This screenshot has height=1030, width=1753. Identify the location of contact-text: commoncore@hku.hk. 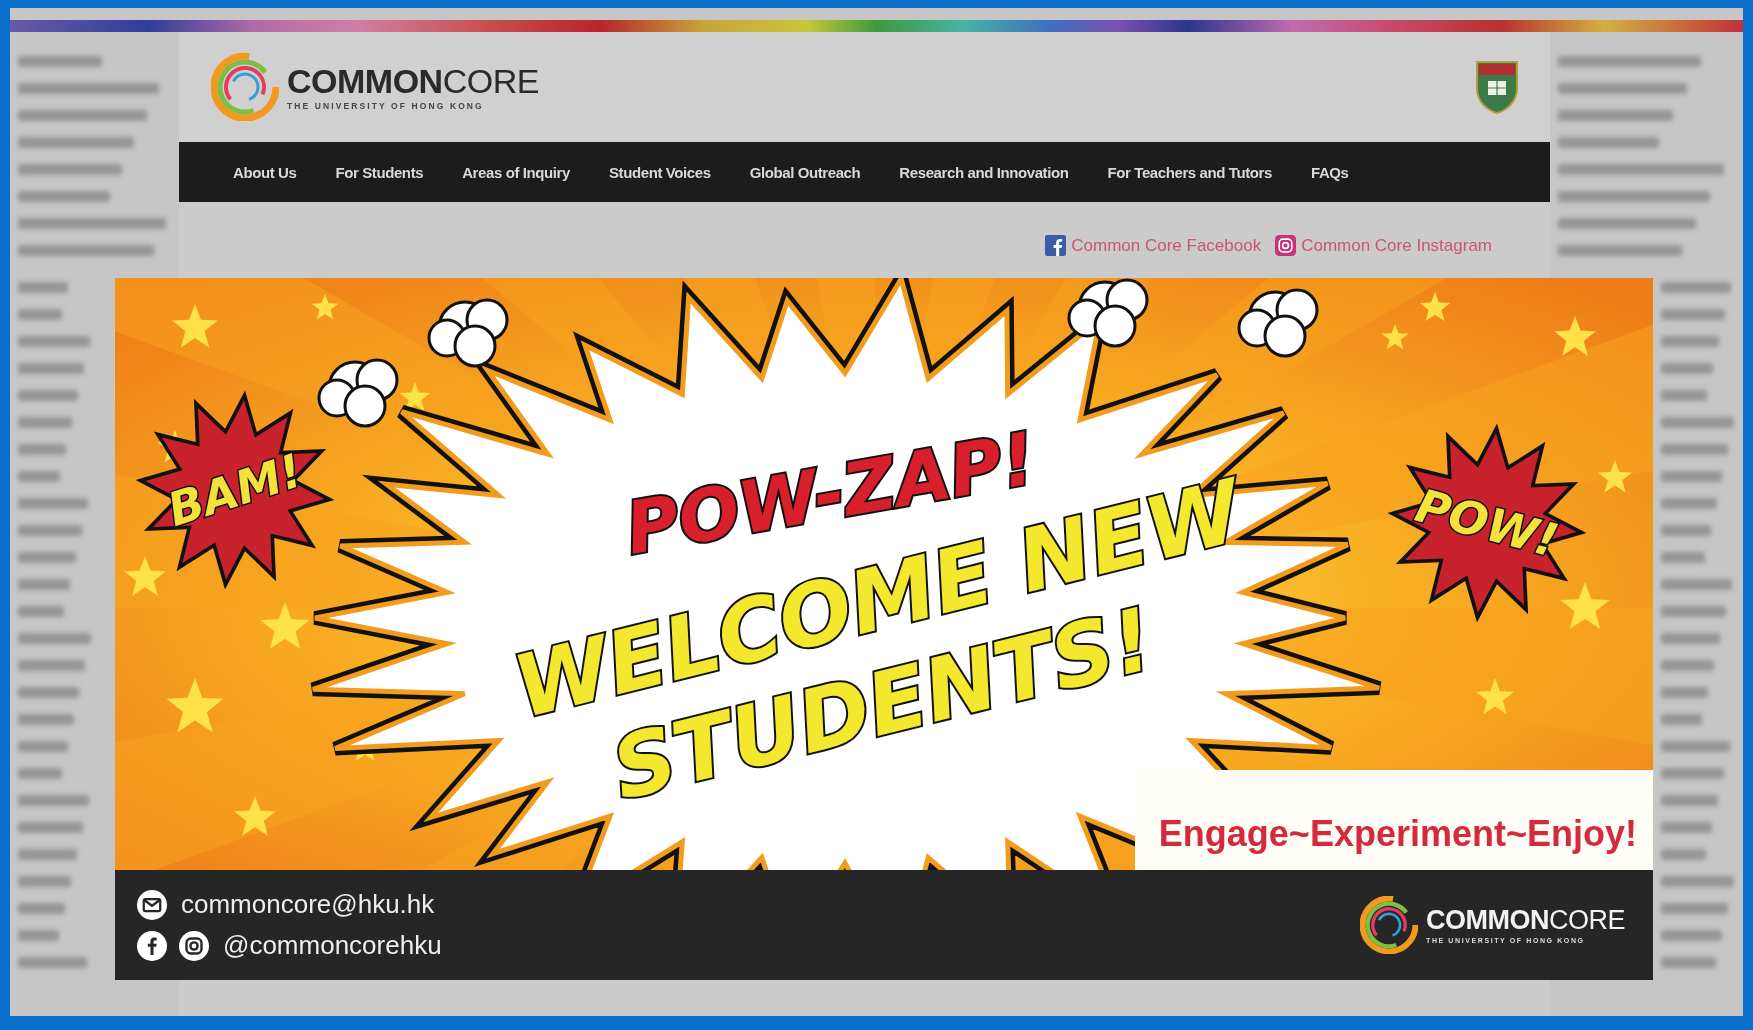
(308, 904).